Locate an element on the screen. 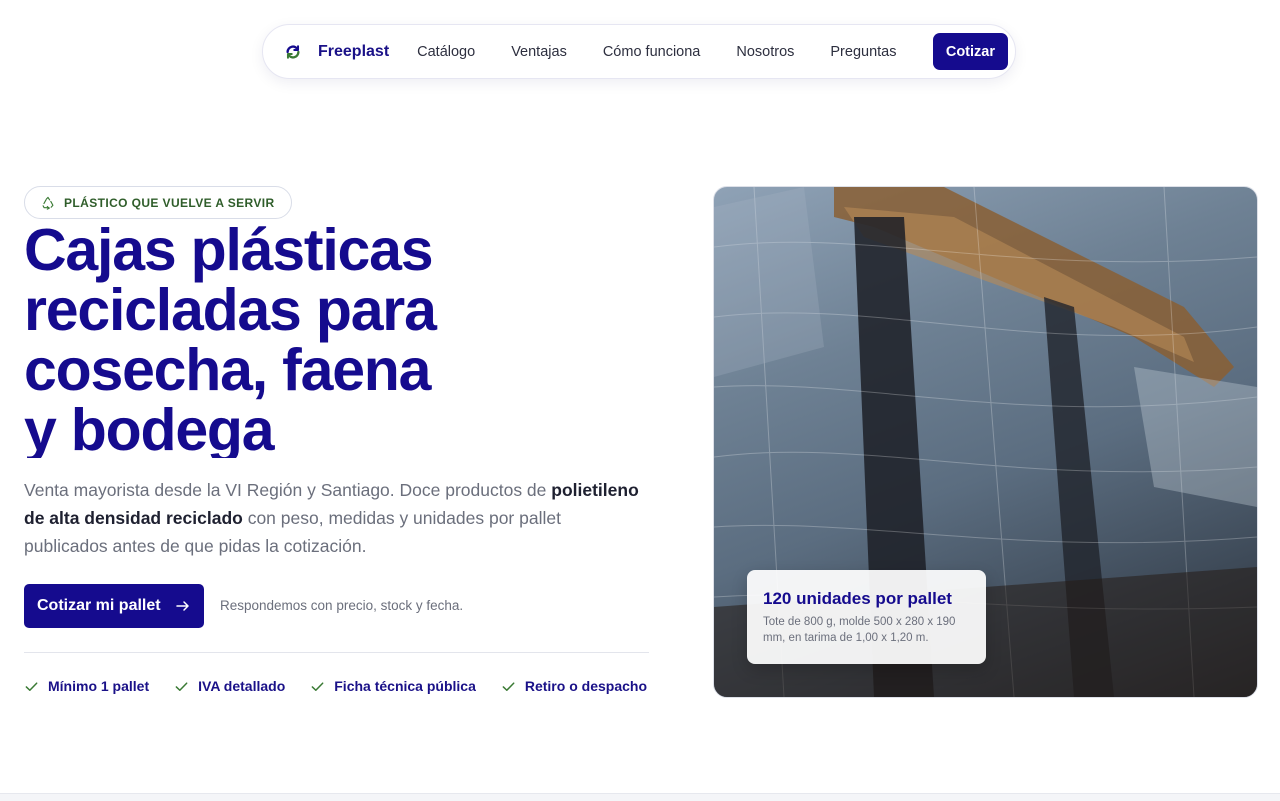 The height and width of the screenshot is (801, 1280). feature-item: Ficha técnica pública is located at coordinates (393, 686).